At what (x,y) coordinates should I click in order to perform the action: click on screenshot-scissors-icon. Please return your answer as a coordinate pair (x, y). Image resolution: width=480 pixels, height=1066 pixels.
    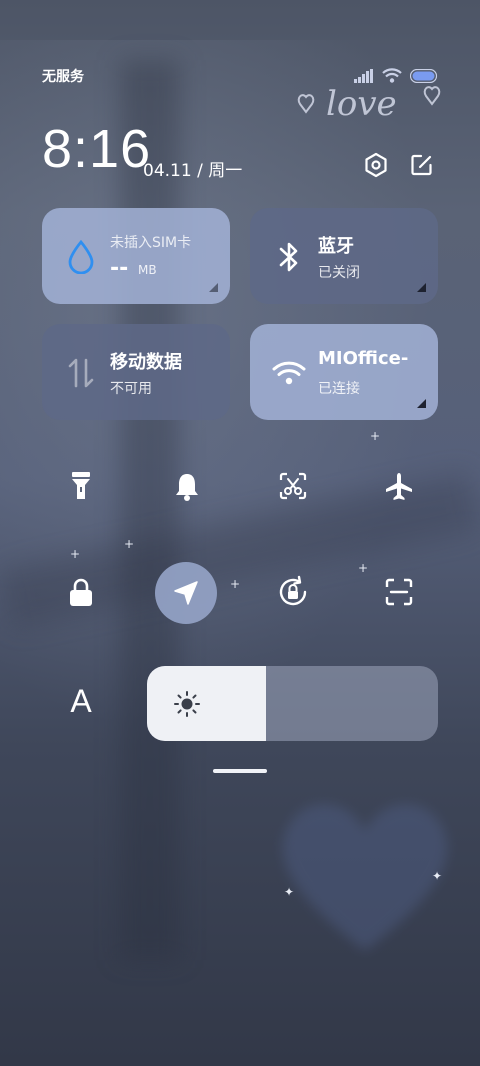
    Looking at the image, I should click on (293, 486).